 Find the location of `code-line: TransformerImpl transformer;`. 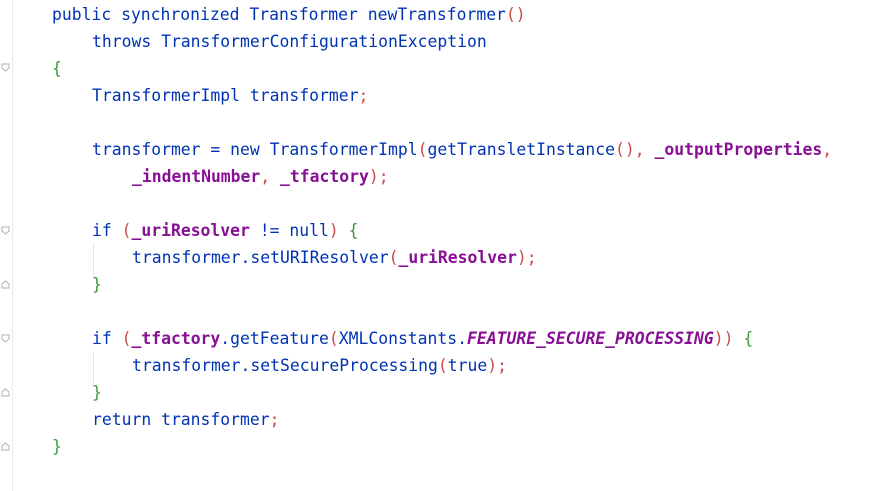

code-line: TransformerImpl transformer; is located at coordinates (230, 95).